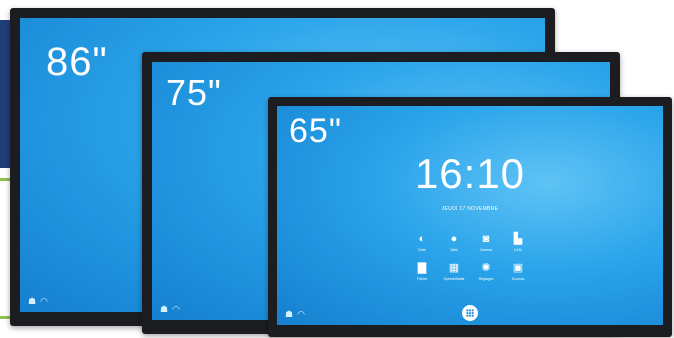 This screenshot has width=674, height=338. I want to click on app-web: ● Web, so click(454, 242).